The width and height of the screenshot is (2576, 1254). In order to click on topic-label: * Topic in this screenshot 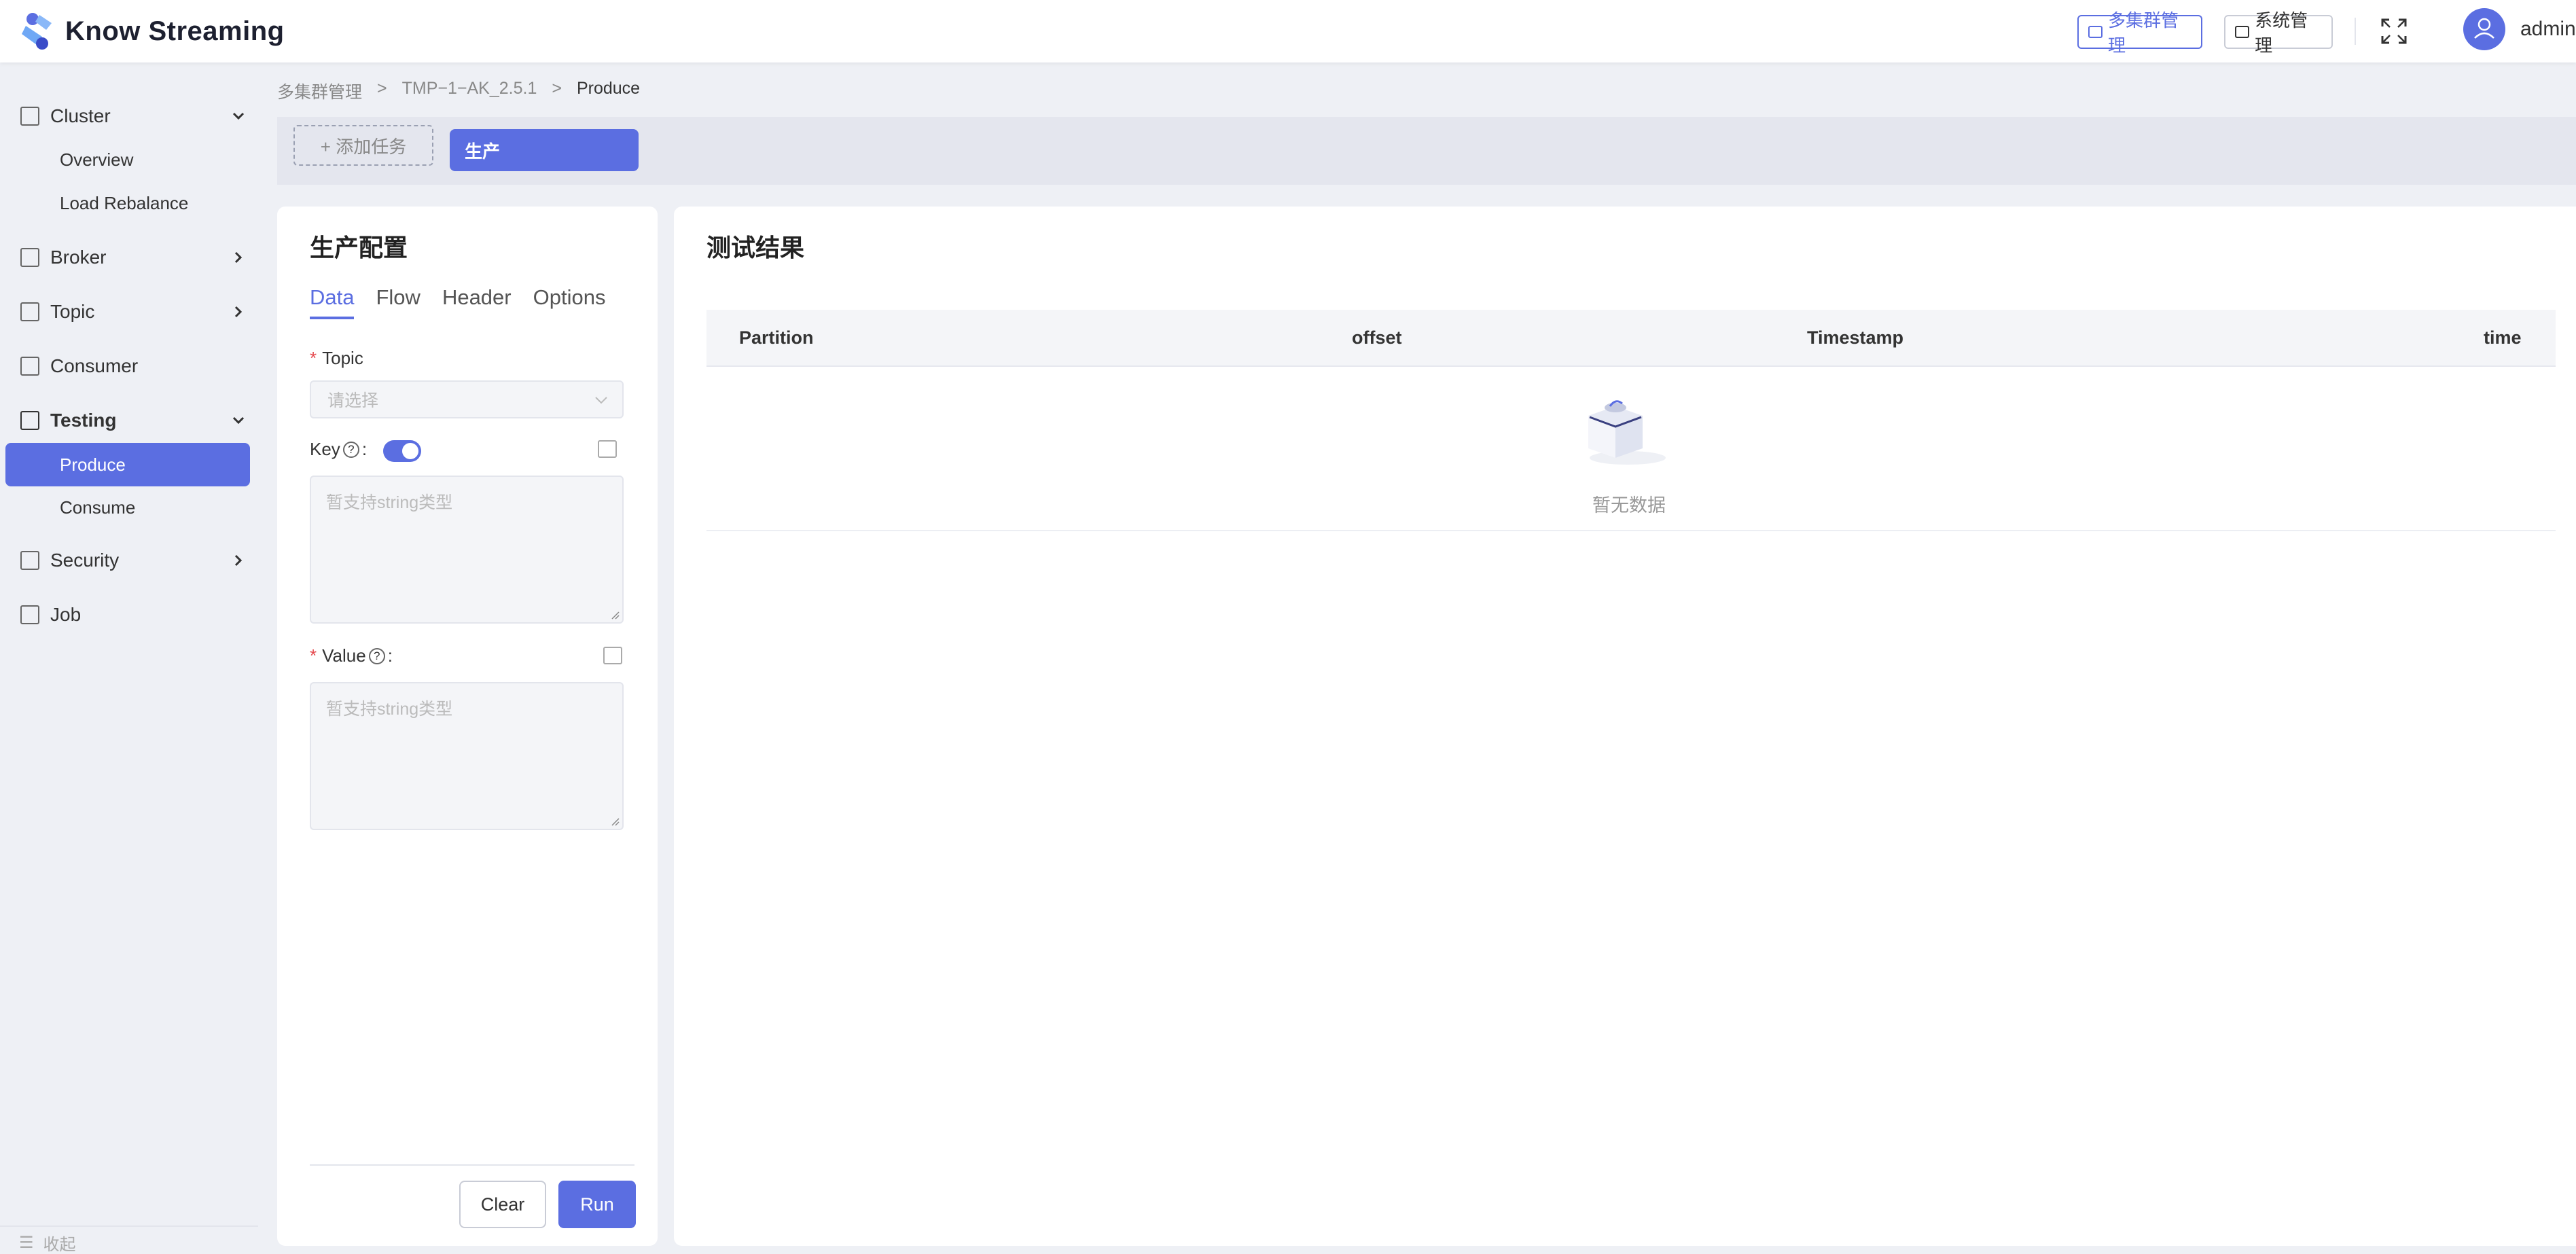, I will do `click(336, 359)`.